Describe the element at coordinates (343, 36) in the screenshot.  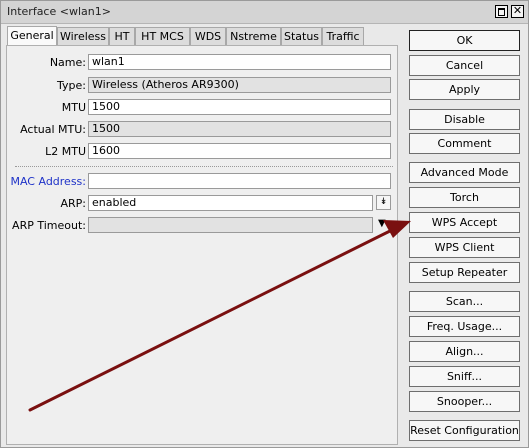
I see `tab-traffic: Traffic` at that location.